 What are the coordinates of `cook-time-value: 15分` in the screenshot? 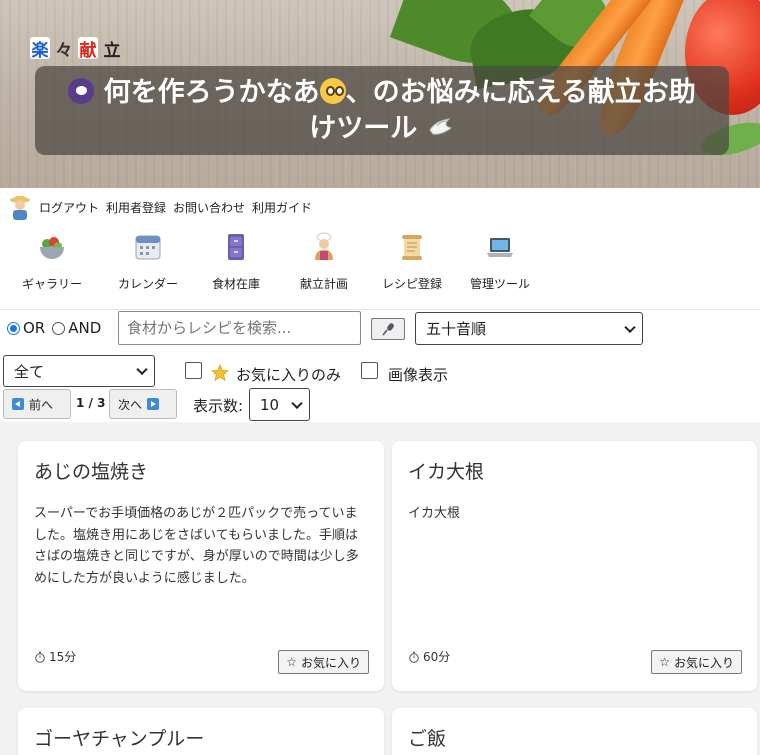 It's located at (63, 657).